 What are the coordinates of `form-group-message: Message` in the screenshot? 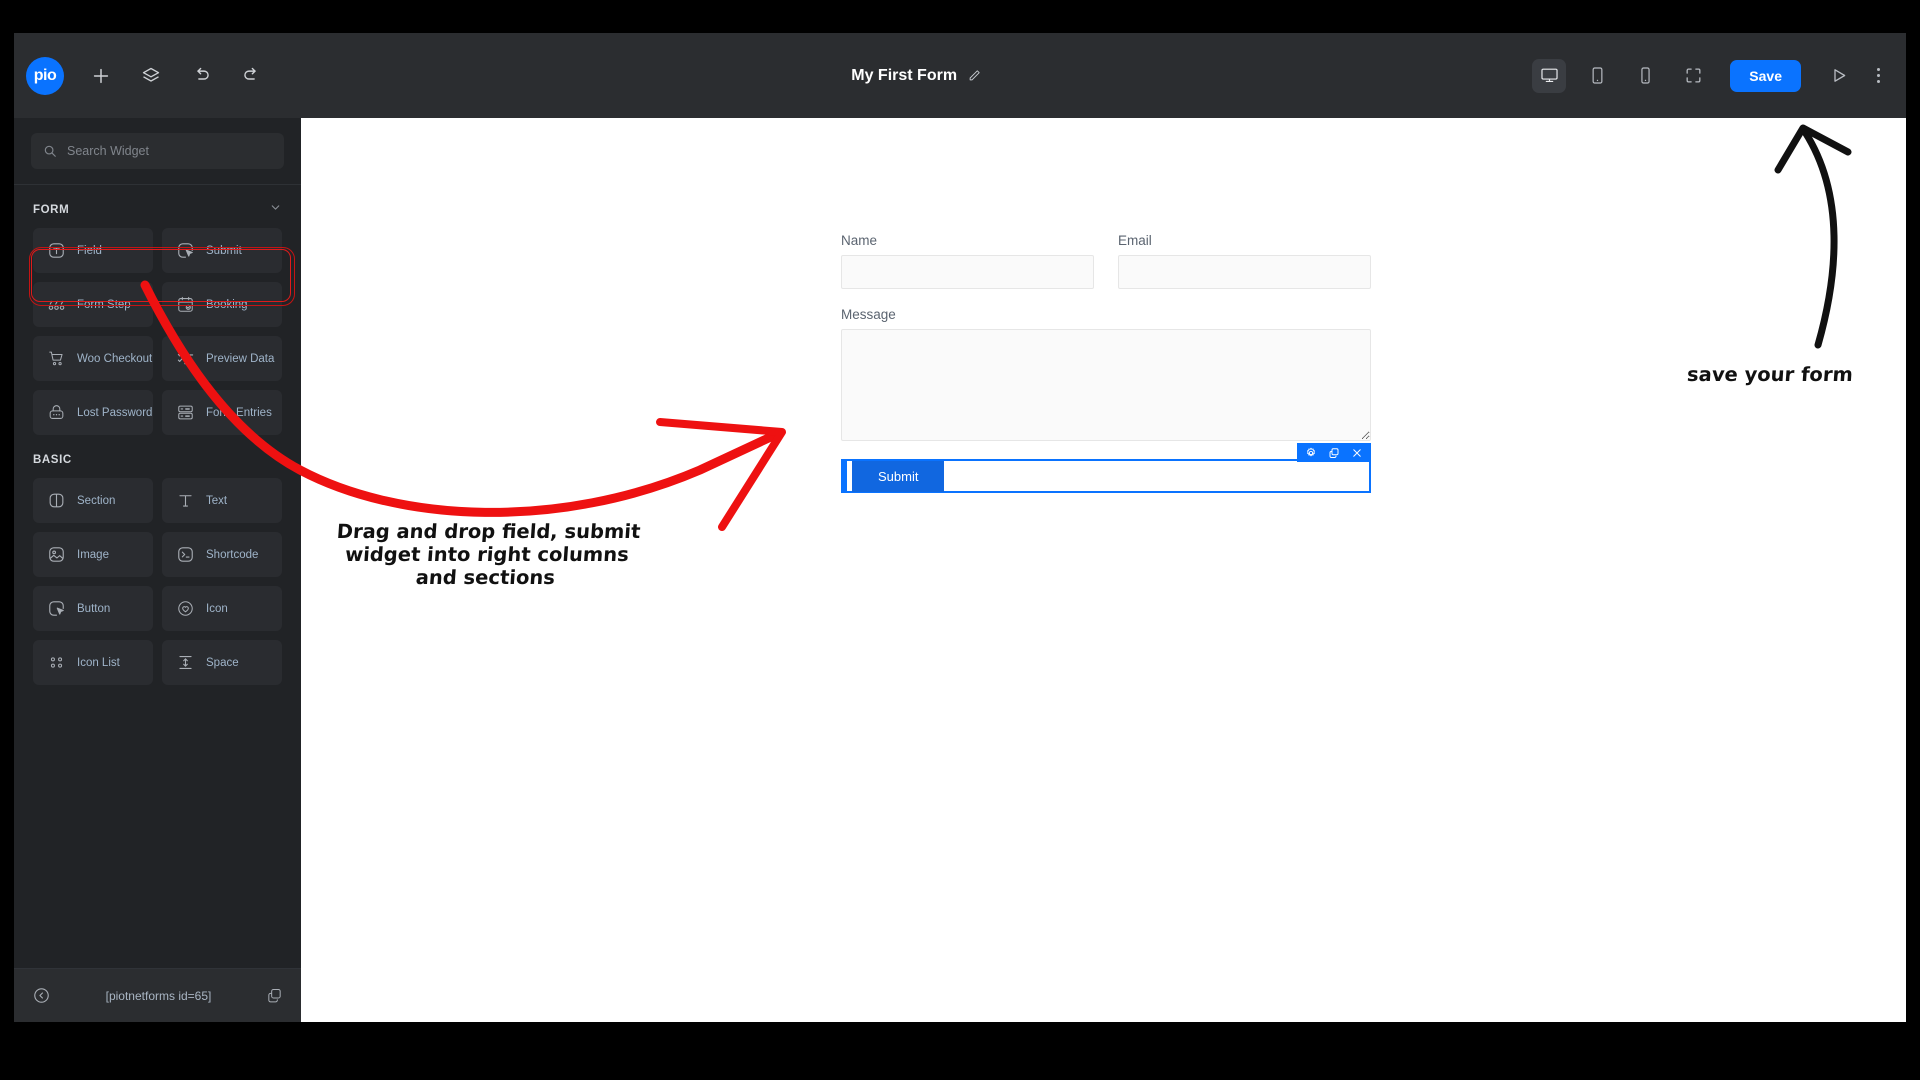 It's located at (1106, 374).